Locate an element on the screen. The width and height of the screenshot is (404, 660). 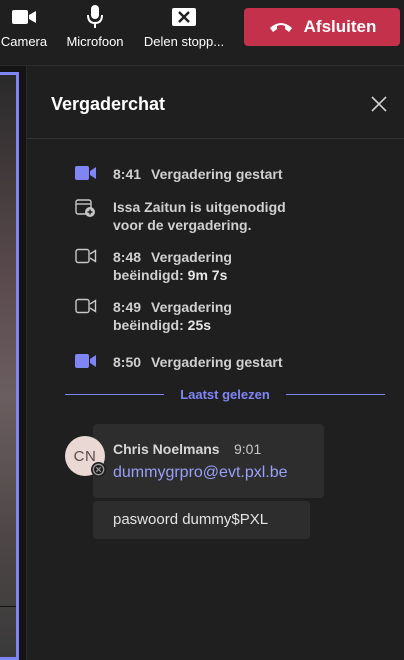
camera-icon is located at coordinates (24, 17).